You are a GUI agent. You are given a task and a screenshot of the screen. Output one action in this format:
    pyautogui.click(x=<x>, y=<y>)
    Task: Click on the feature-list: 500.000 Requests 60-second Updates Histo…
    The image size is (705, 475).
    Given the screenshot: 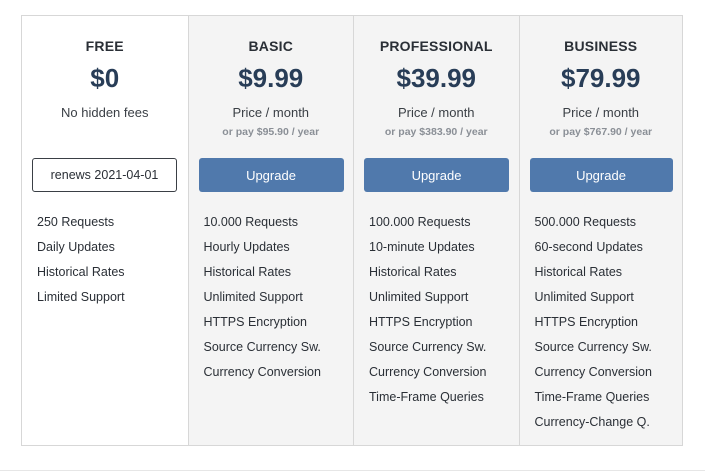 What is the action you would take?
    pyautogui.click(x=593, y=322)
    